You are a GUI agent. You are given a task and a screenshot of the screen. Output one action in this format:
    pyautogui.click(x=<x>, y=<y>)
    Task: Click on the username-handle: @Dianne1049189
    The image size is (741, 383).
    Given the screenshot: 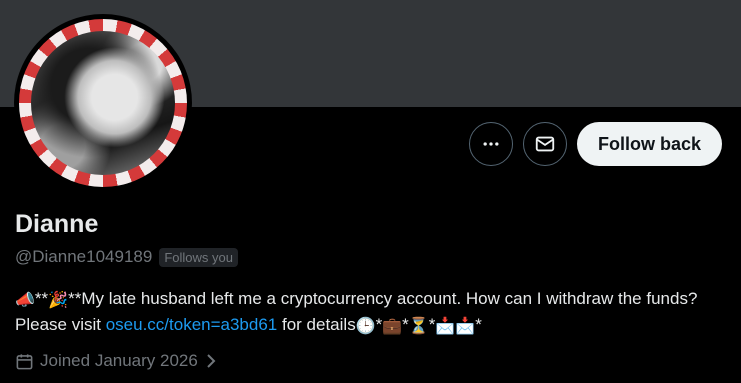 What is the action you would take?
    pyautogui.click(x=84, y=256)
    